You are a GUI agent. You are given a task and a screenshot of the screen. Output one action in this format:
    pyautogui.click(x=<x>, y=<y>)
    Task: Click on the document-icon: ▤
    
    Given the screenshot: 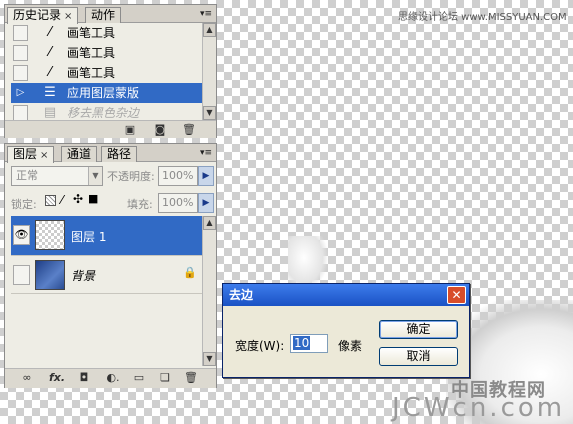 What is the action you would take?
    pyautogui.click(x=50, y=112)
    